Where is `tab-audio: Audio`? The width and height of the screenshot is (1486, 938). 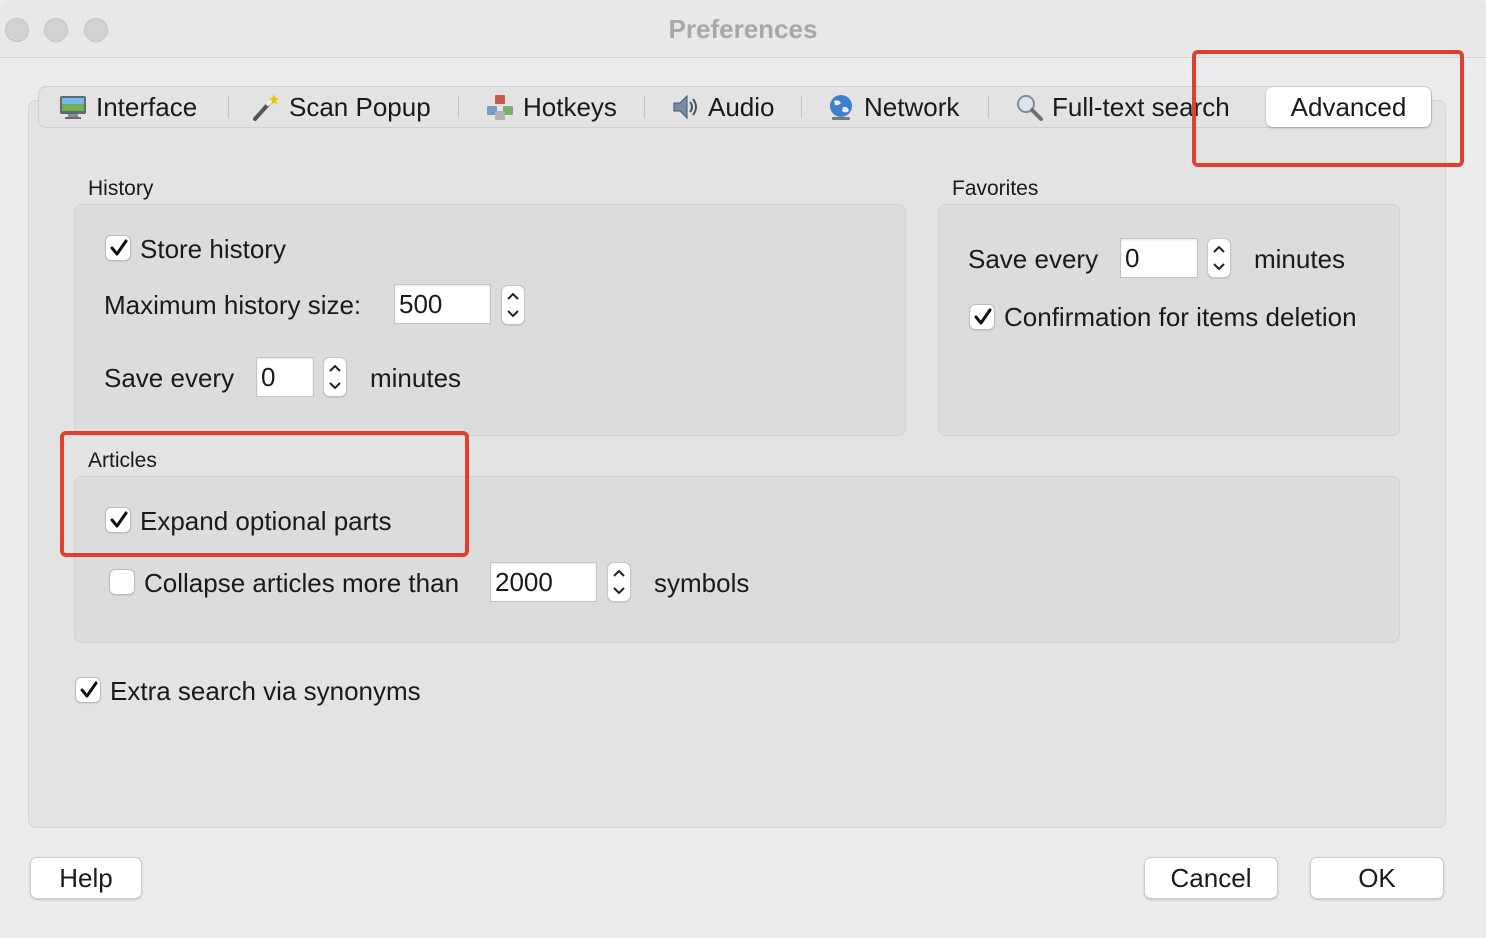
tab-audio: Audio is located at coordinates (722, 107).